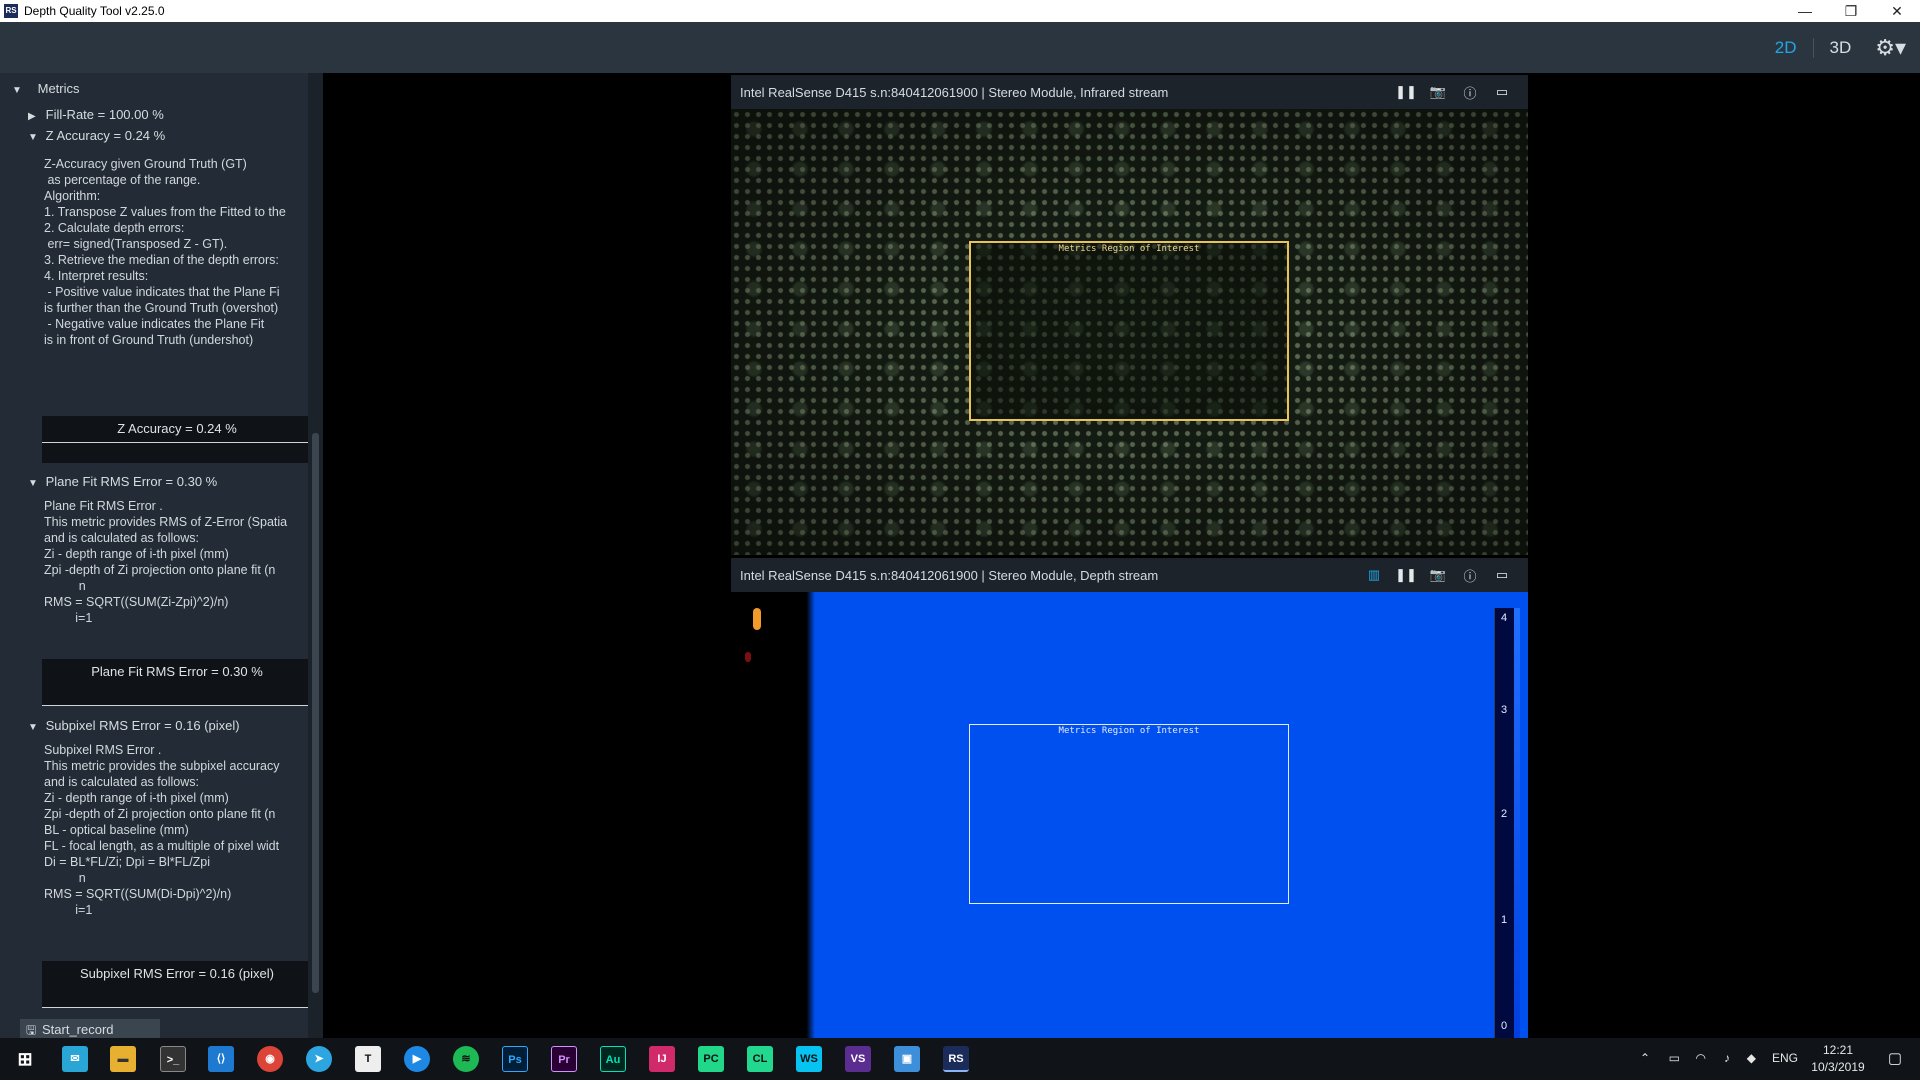  Describe the element at coordinates (1805, 11) in the screenshot. I see `minimize-button: —` at that location.